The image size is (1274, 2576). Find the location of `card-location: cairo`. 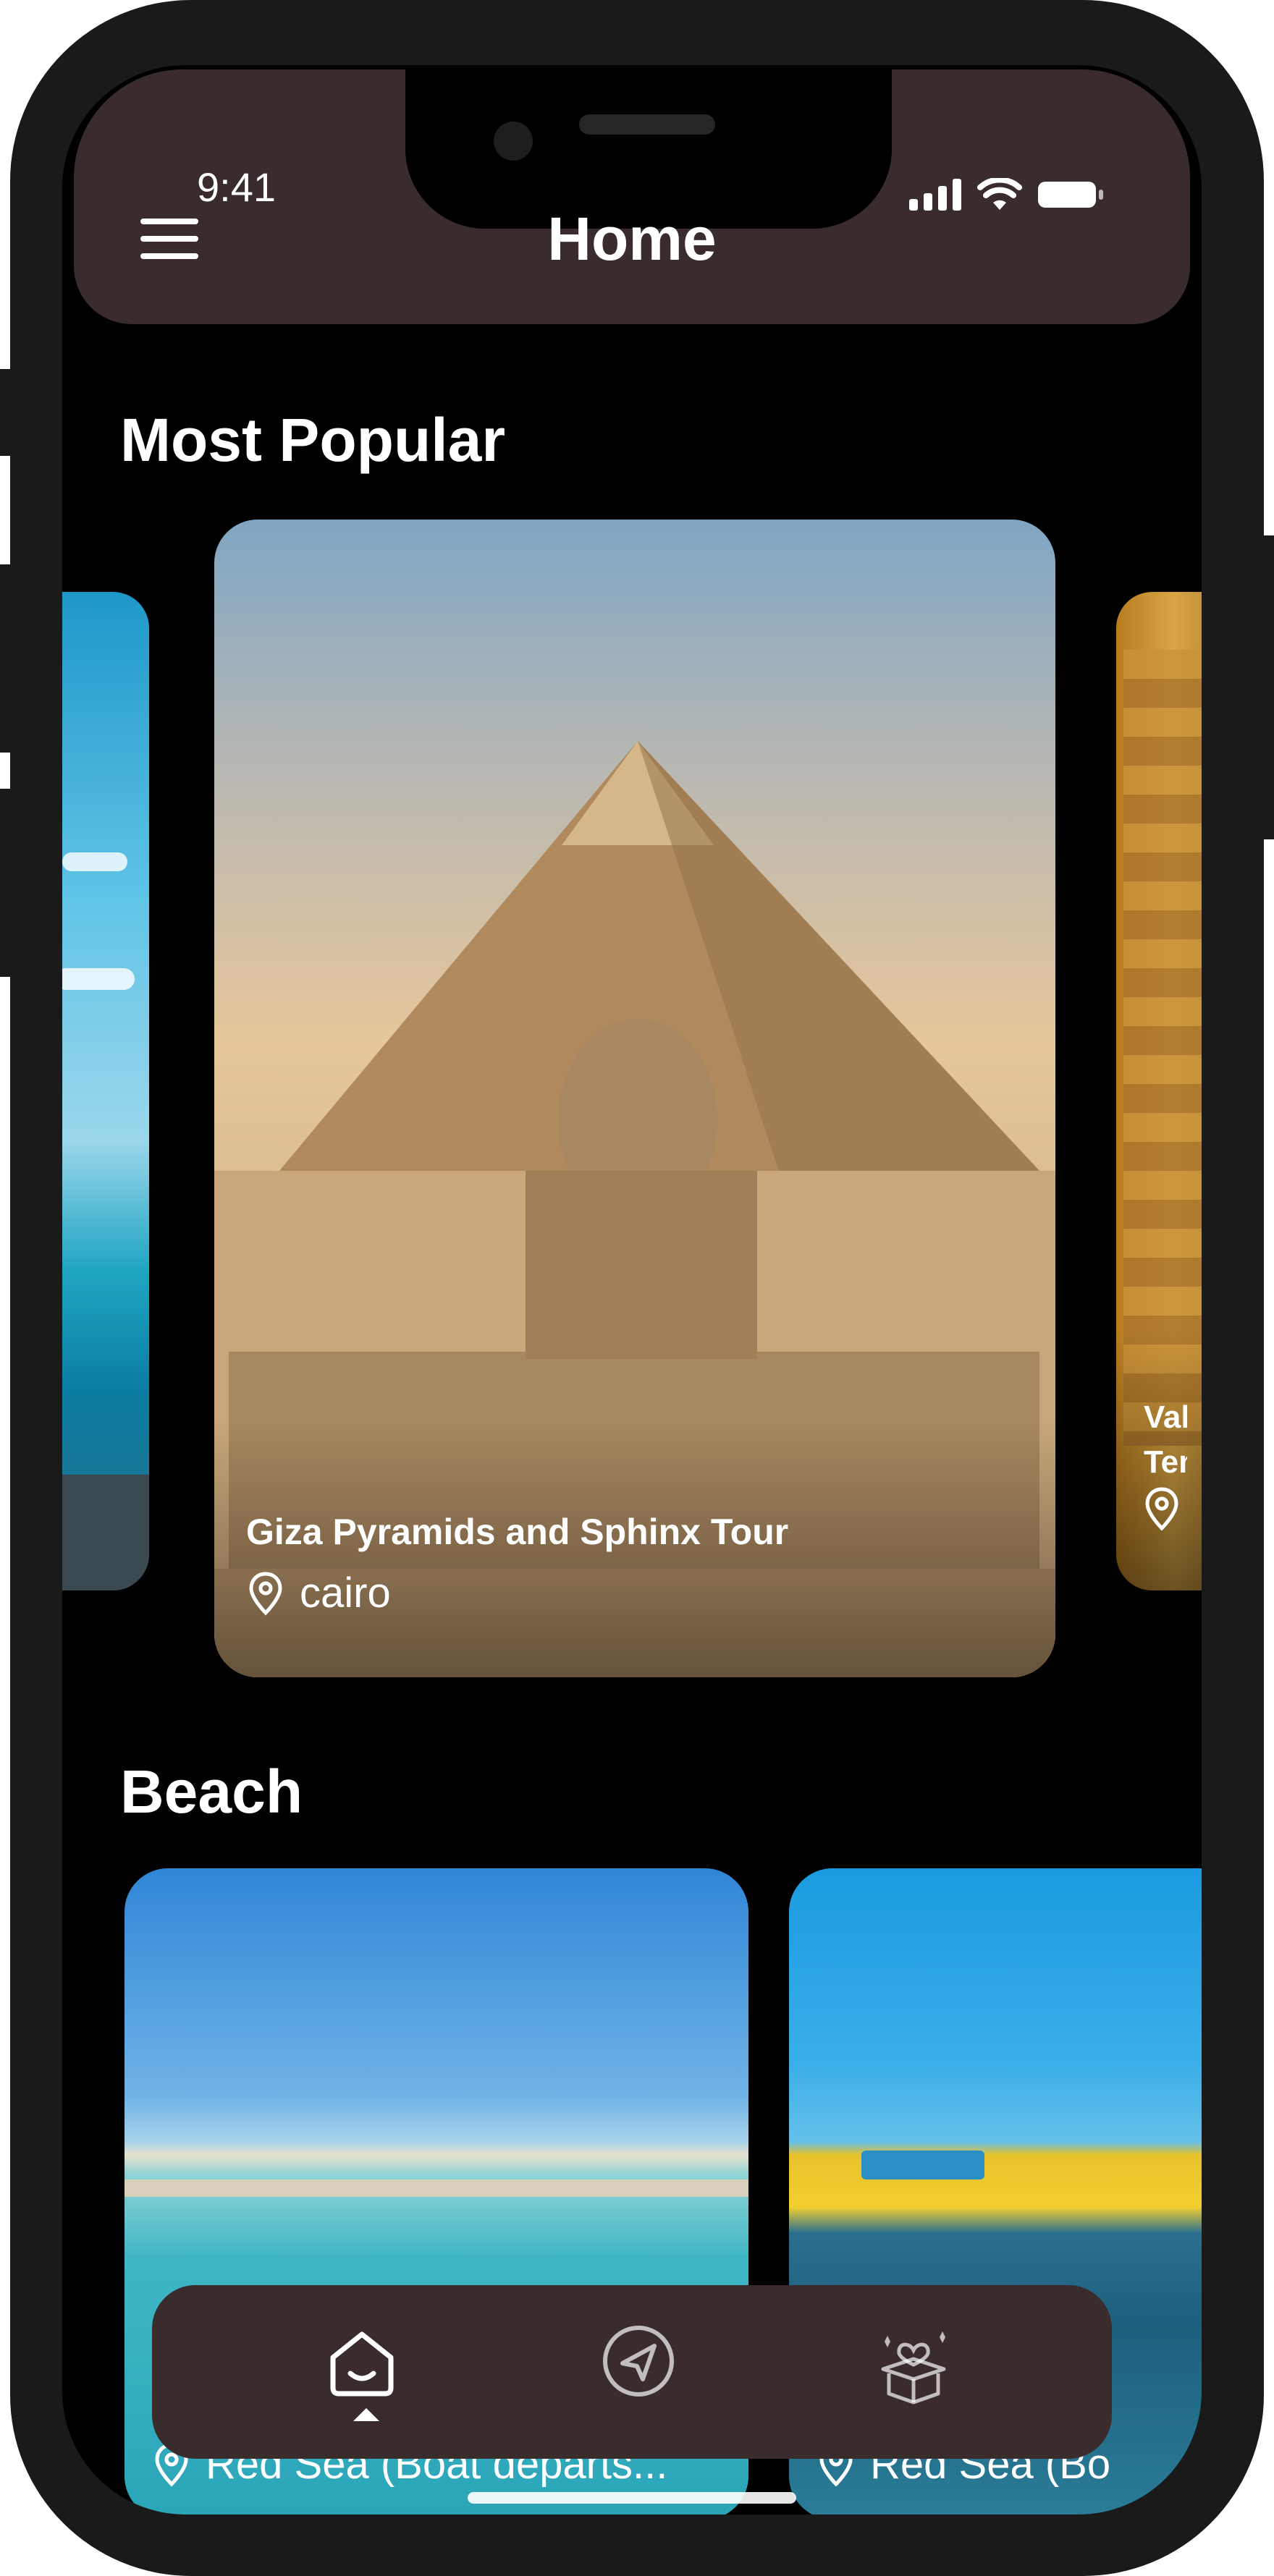

card-location: cairo is located at coordinates (319, 1593).